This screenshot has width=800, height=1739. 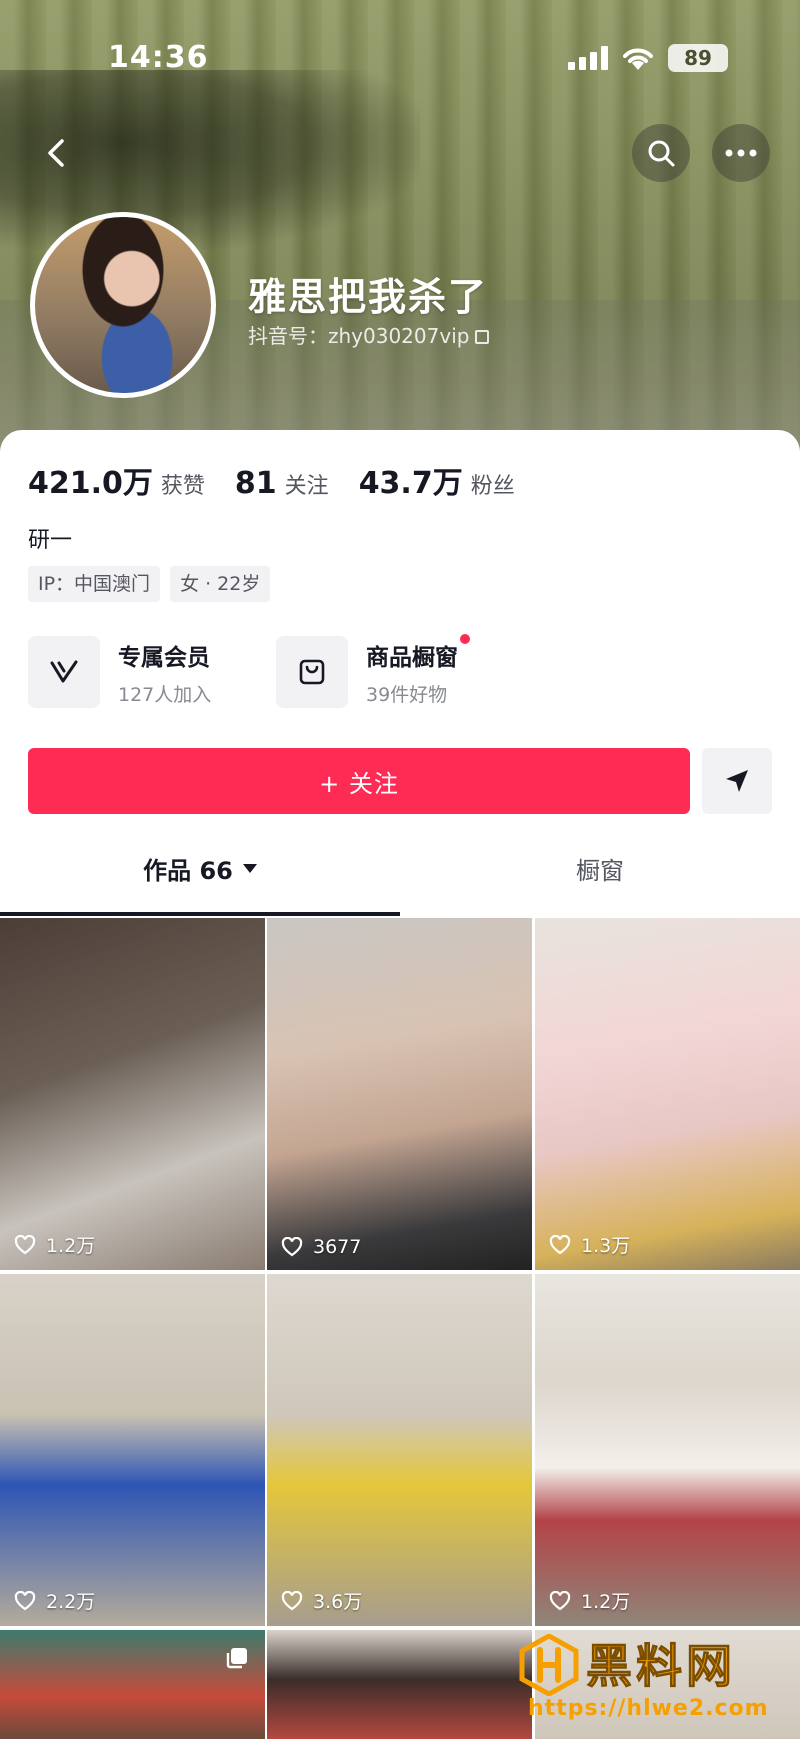 I want to click on avatar, so click(x=123, y=305).